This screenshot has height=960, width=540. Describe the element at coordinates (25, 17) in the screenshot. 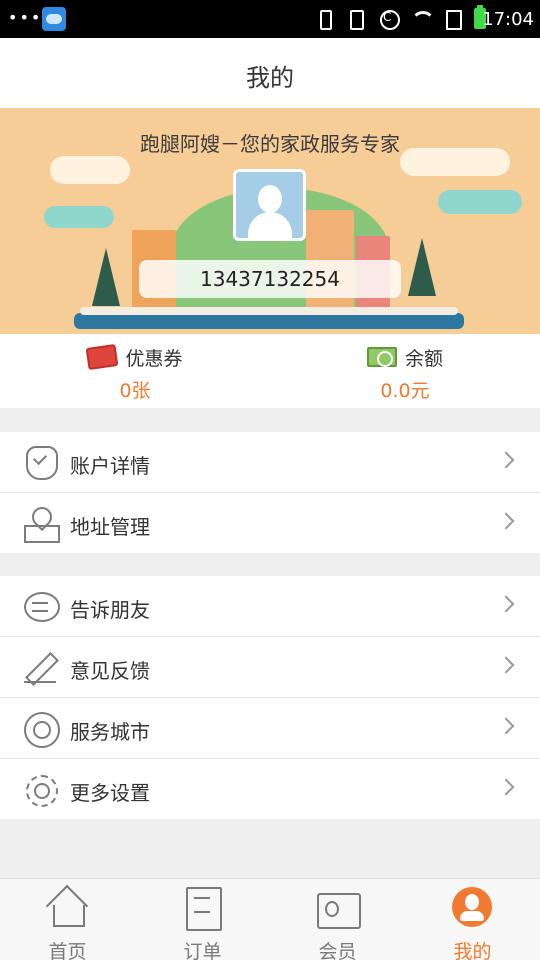

I see `status-dots: •••` at that location.